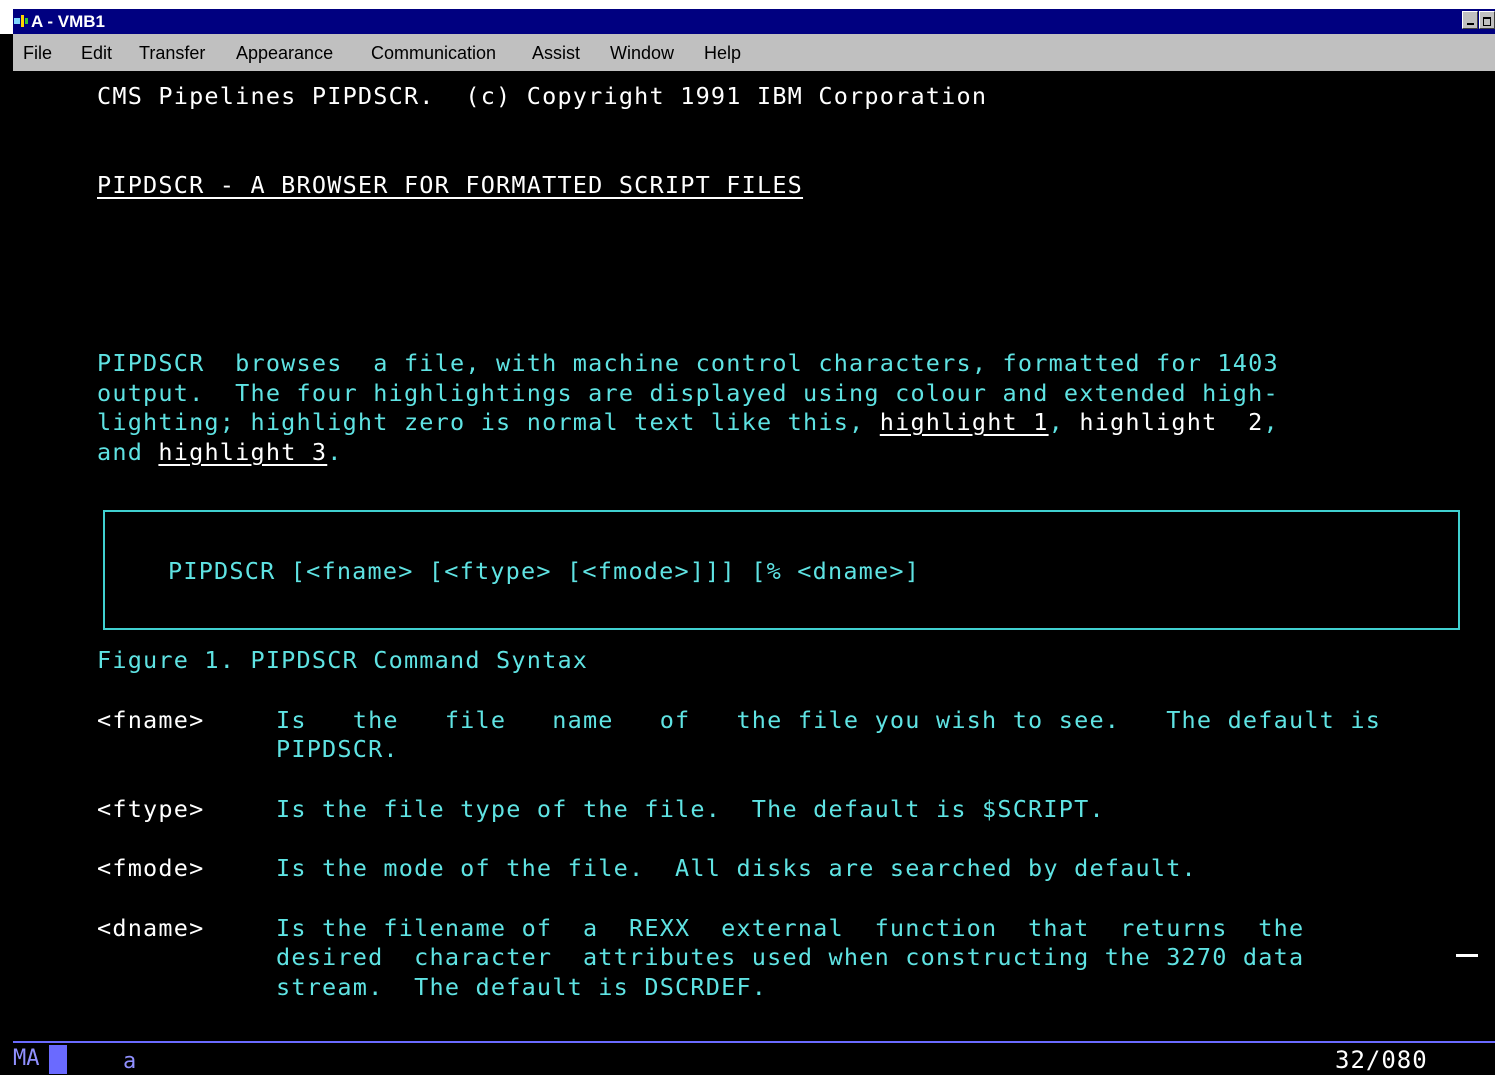  What do you see at coordinates (522, 987) in the screenshot?
I see `param-dname-desc-3: stream. The default is DSCRDEF.` at bounding box center [522, 987].